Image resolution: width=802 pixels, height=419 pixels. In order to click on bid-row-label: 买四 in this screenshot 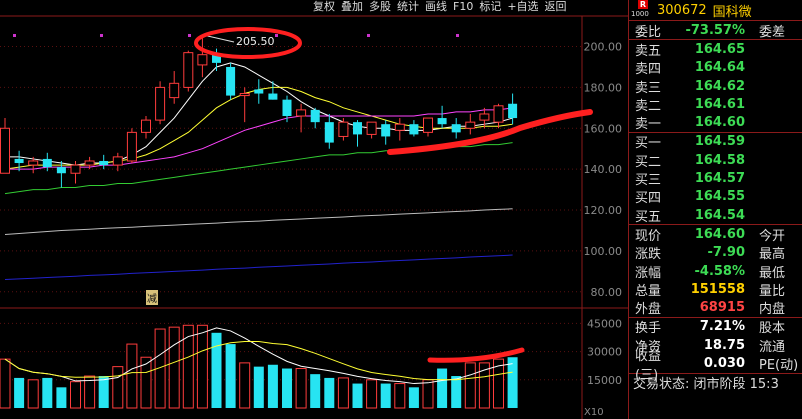, I will do `click(648, 199)`.